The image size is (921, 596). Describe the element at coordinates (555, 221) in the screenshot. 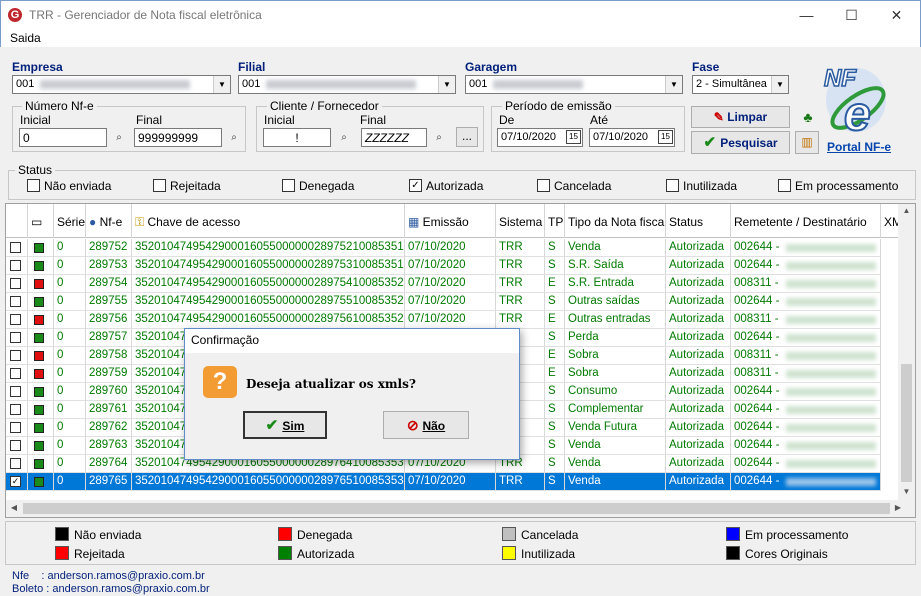

I see `column-header: TP` at that location.